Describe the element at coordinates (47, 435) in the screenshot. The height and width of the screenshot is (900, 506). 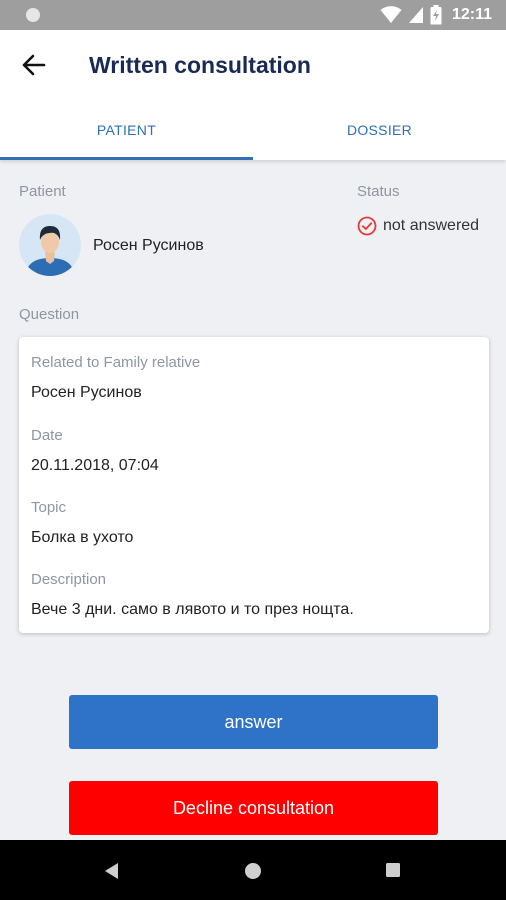
I see `date-label: Date` at that location.